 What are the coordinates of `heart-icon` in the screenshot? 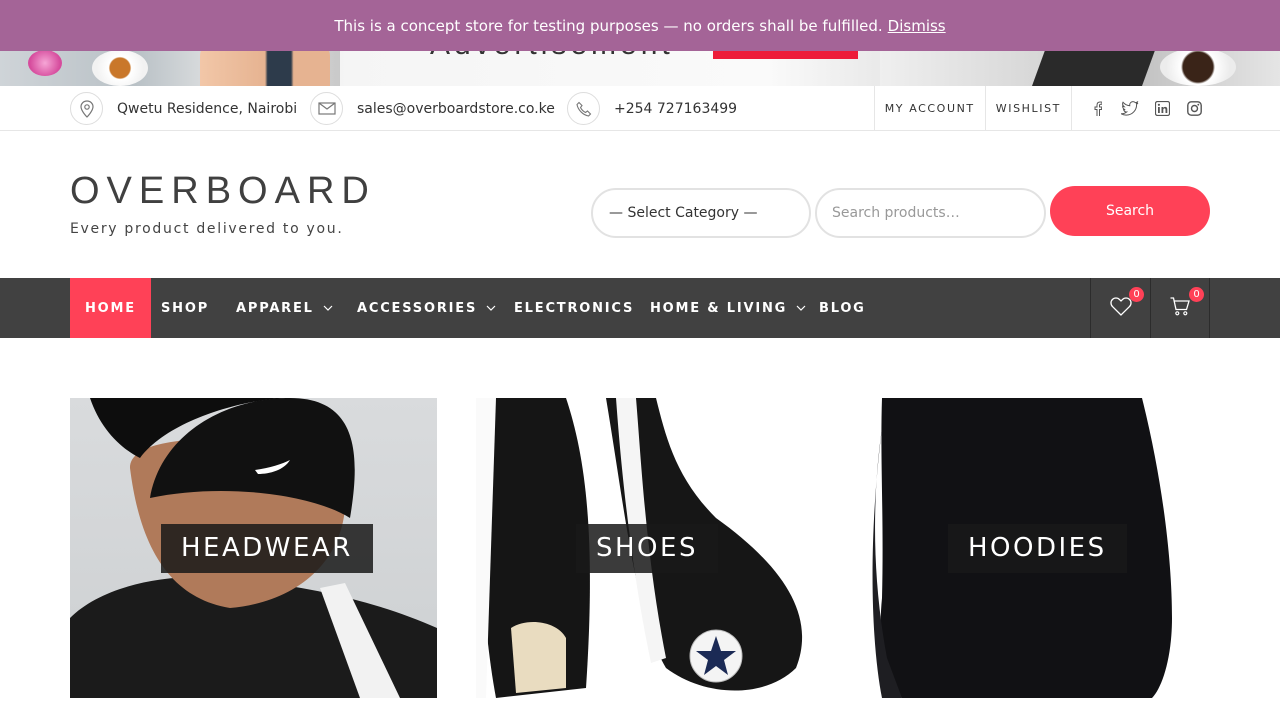 It's located at (1120, 308).